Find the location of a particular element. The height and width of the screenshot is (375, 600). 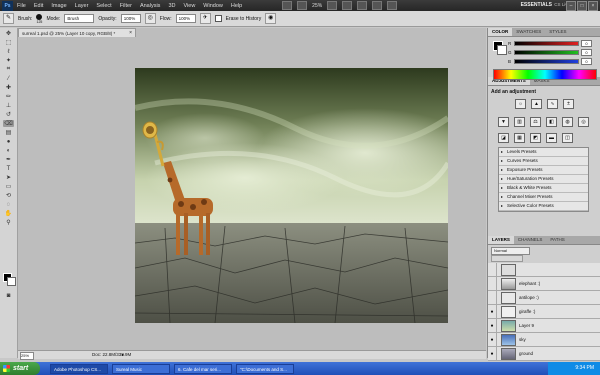

arrange-documents-icon is located at coordinates (377, 5).